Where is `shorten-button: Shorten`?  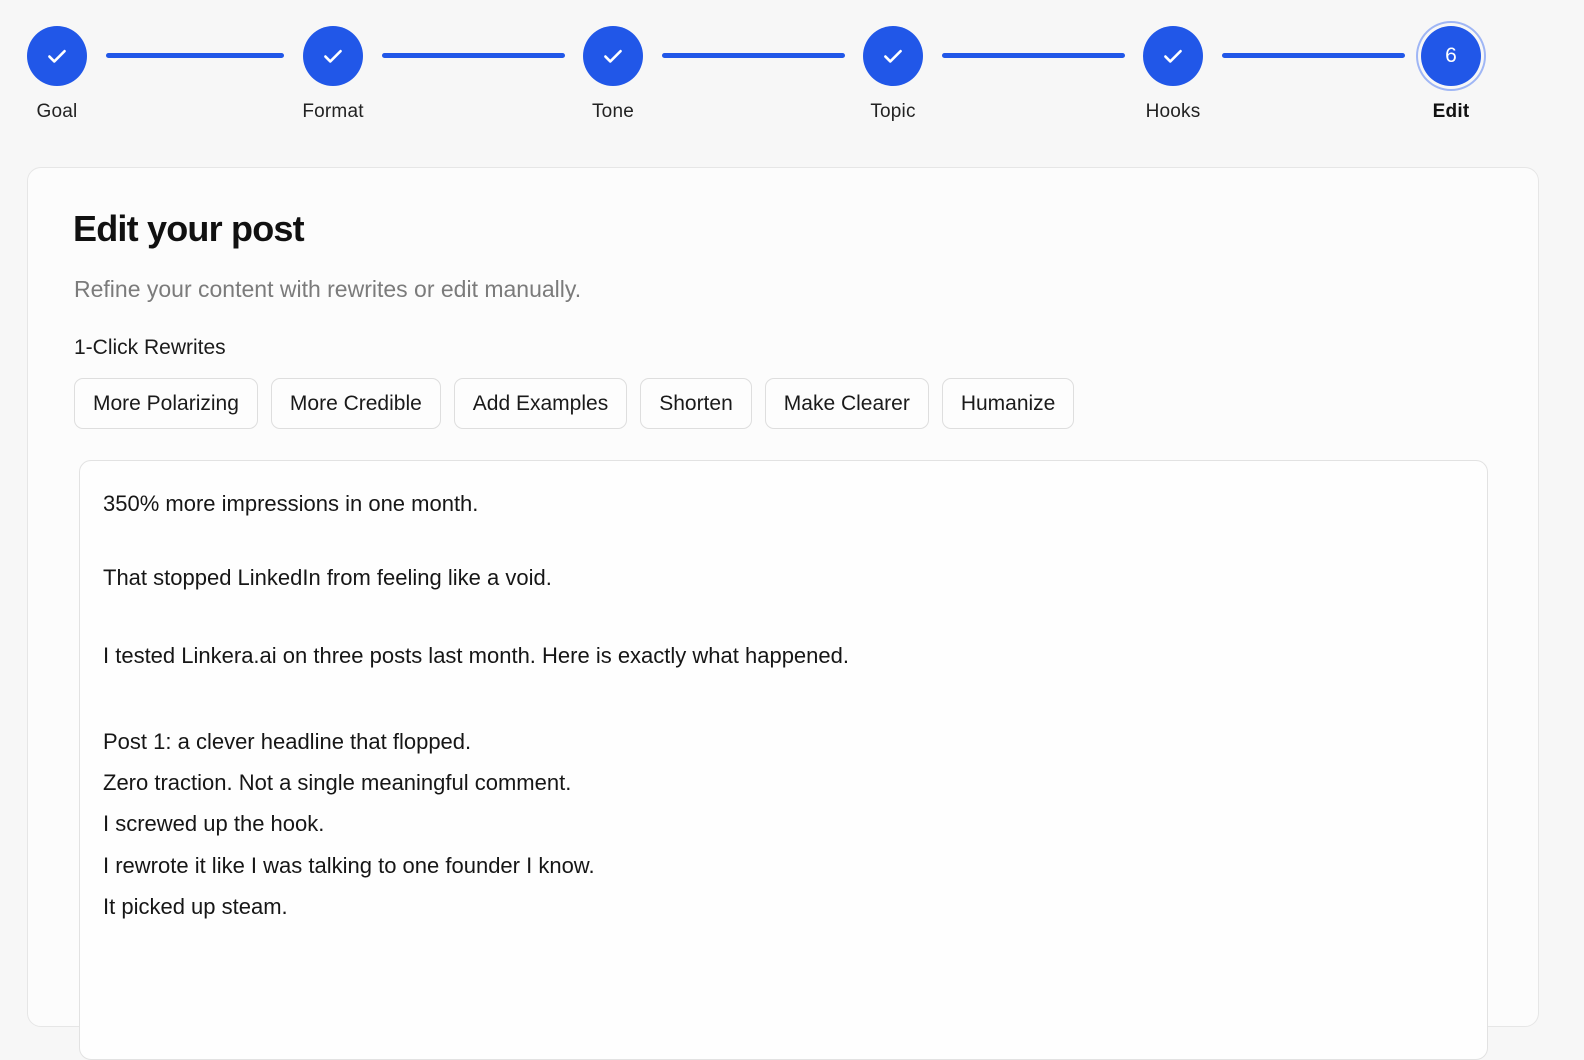 shorten-button: Shorten is located at coordinates (696, 403).